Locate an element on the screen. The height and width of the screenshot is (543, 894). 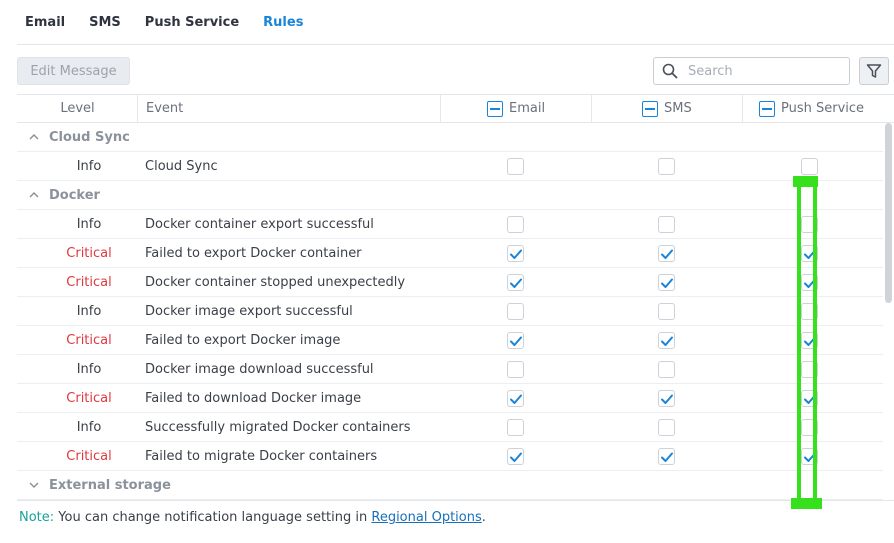
group-row: Cloud Sync is located at coordinates (450, 137).